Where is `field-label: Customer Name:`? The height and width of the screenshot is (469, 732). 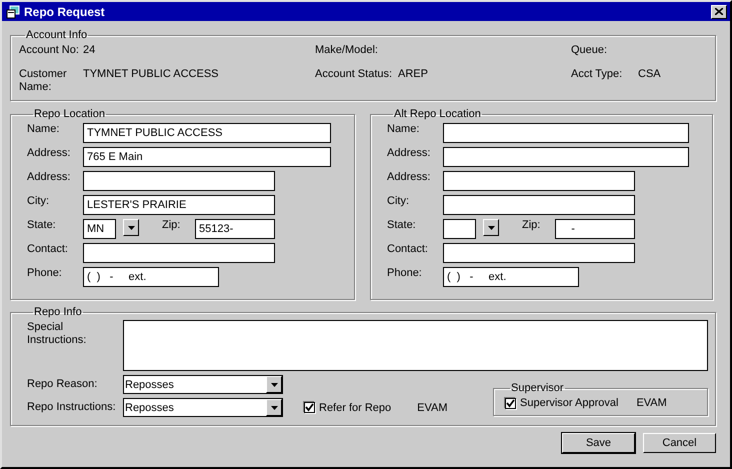 field-label: Customer Name: is located at coordinates (43, 81).